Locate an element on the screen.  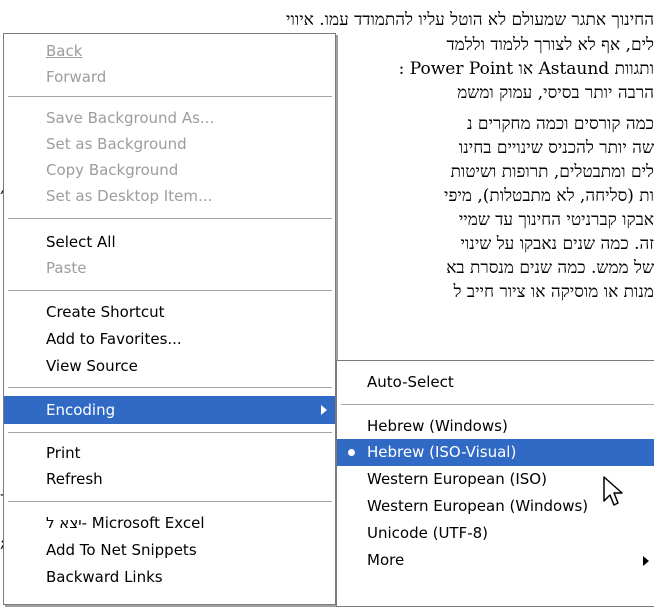
menu-item-copy-background: Copy Background is located at coordinates (169, 170).